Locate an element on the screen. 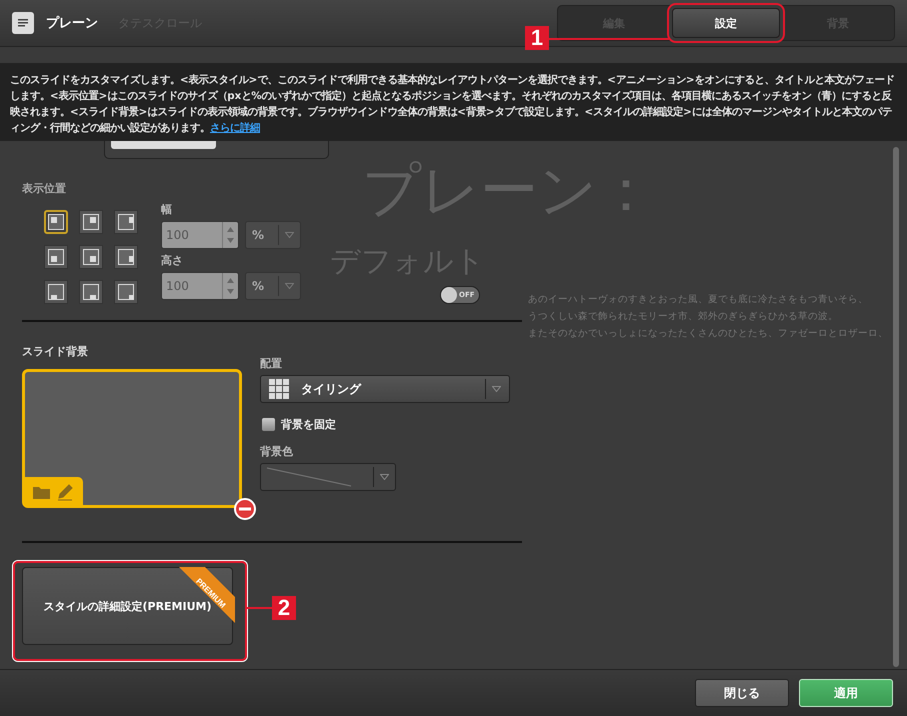 The height and width of the screenshot is (716, 907). checkbox-label: 背景を固定 is located at coordinates (308, 424).